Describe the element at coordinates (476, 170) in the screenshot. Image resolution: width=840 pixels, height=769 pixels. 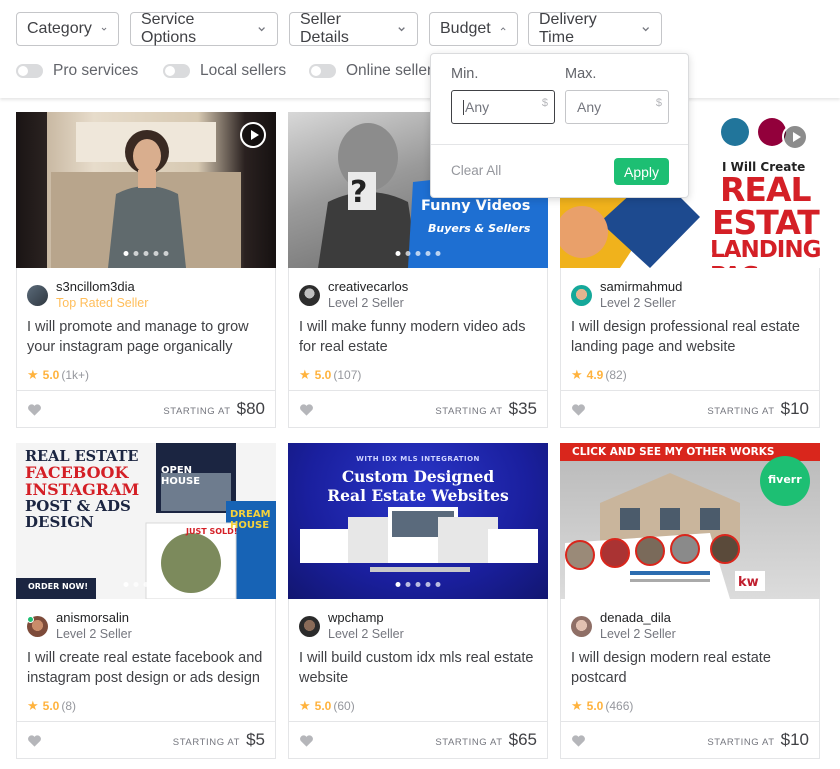
I see `clear-all-button: Clear All` at that location.